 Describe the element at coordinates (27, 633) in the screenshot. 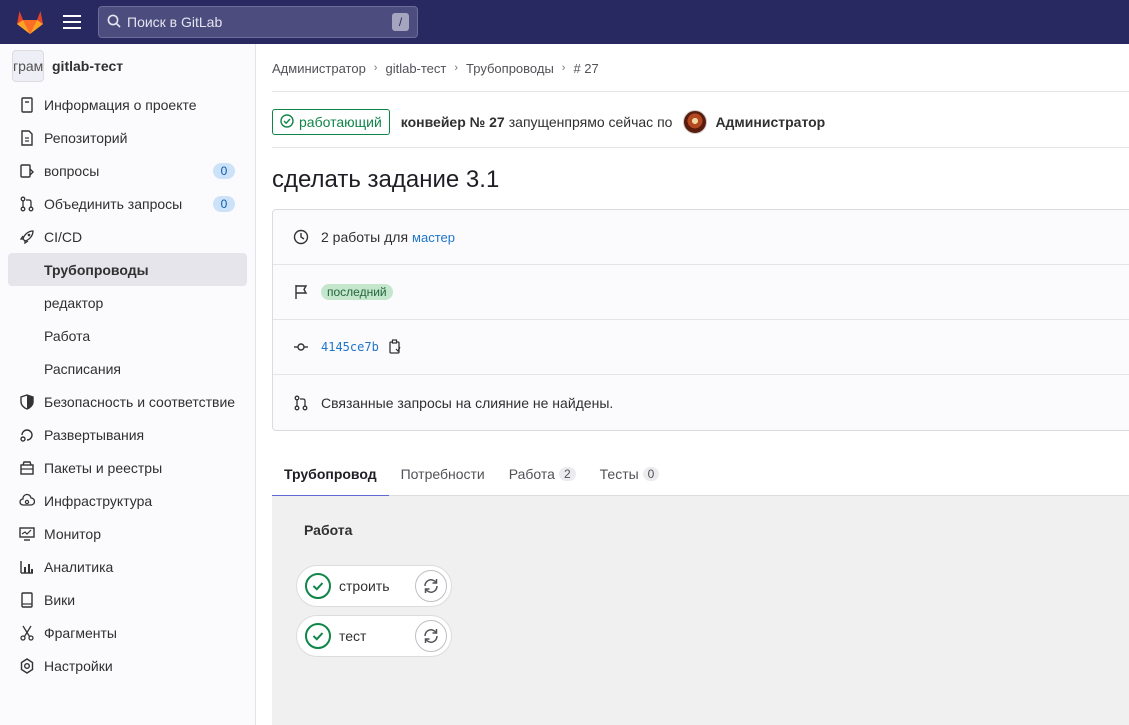

I see `snippet-icon` at that location.